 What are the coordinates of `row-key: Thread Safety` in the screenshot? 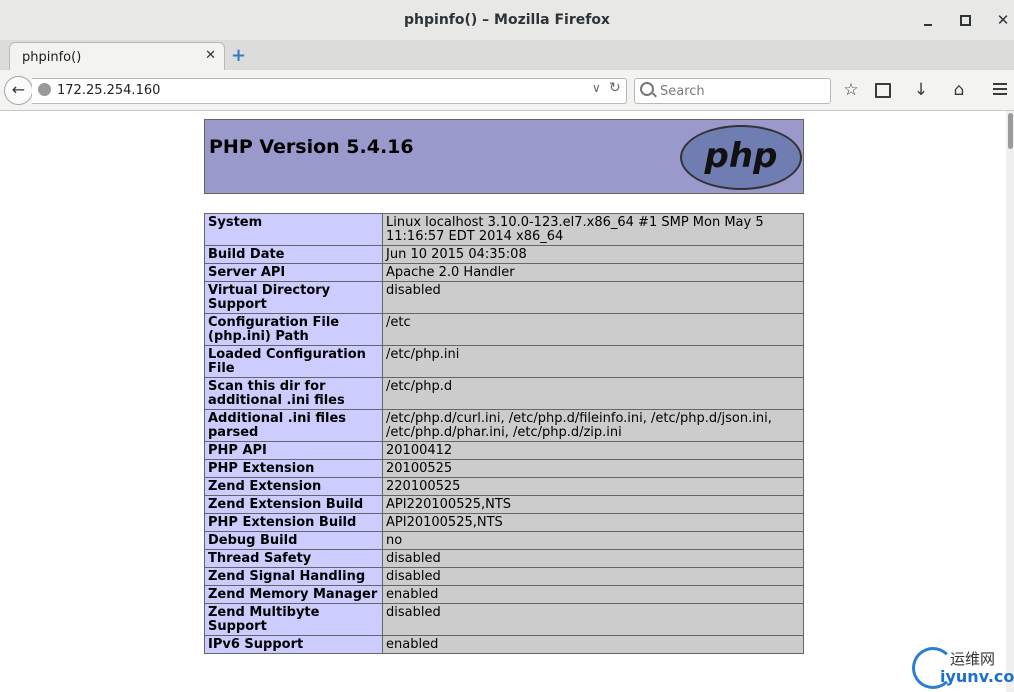 It's located at (293, 558).